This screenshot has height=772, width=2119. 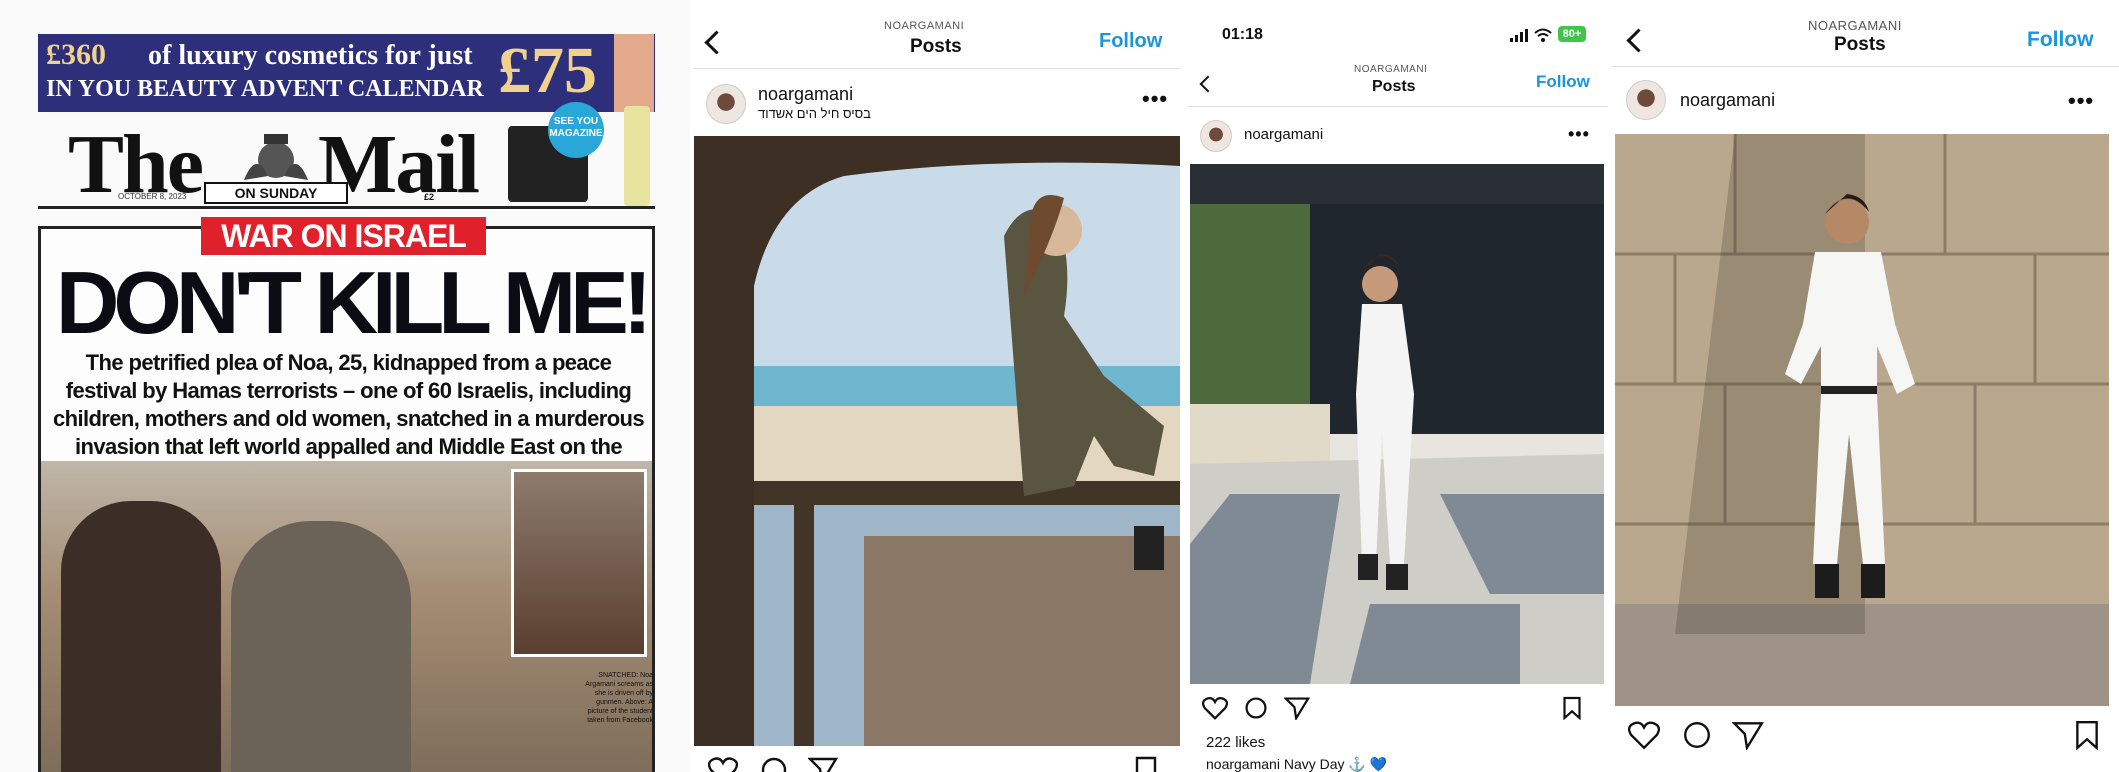 I want to click on issue-date: OCTOBER 8, 2023, so click(x=152, y=196).